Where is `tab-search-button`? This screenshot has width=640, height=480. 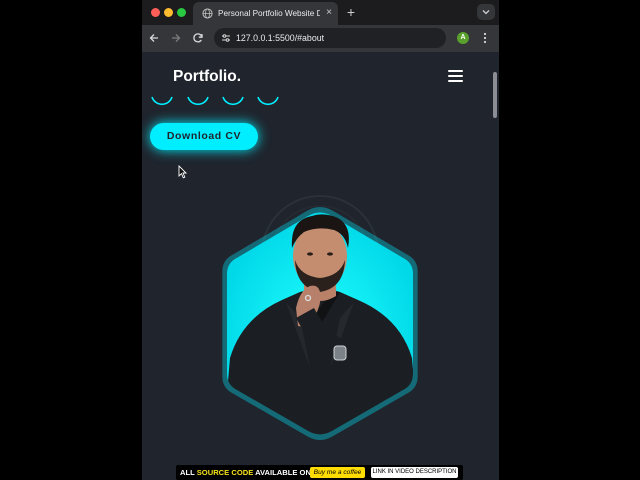
tab-search-button is located at coordinates (486, 12).